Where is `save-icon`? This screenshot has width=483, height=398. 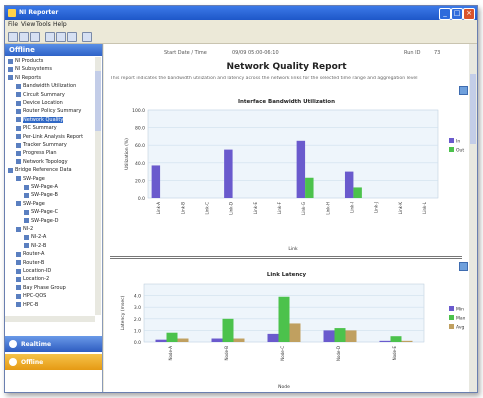
save-icon is located at coordinates (35, 37).